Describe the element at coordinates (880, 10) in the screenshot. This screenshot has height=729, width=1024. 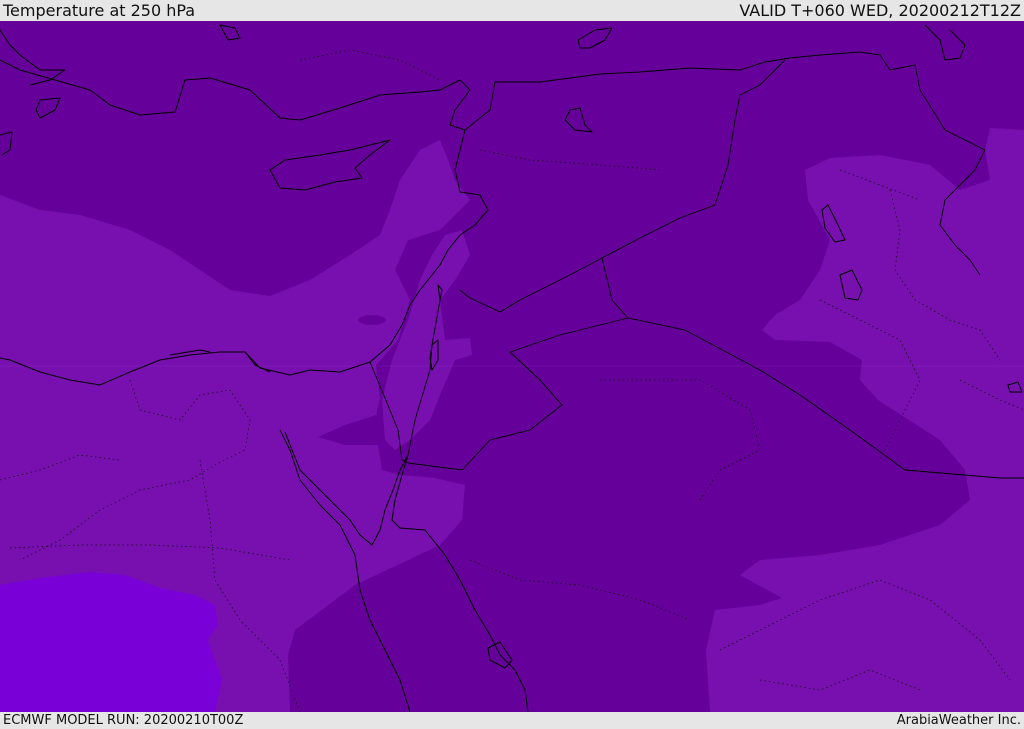
I see `valid-time: VALID T+060 WED, 20200212T12Z` at that location.